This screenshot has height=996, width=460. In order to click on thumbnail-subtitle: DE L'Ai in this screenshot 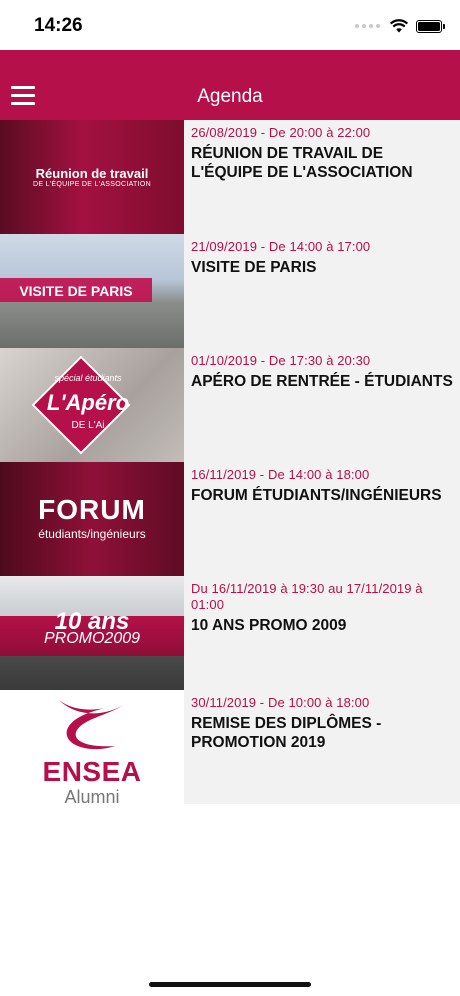, I will do `click(88, 425)`.